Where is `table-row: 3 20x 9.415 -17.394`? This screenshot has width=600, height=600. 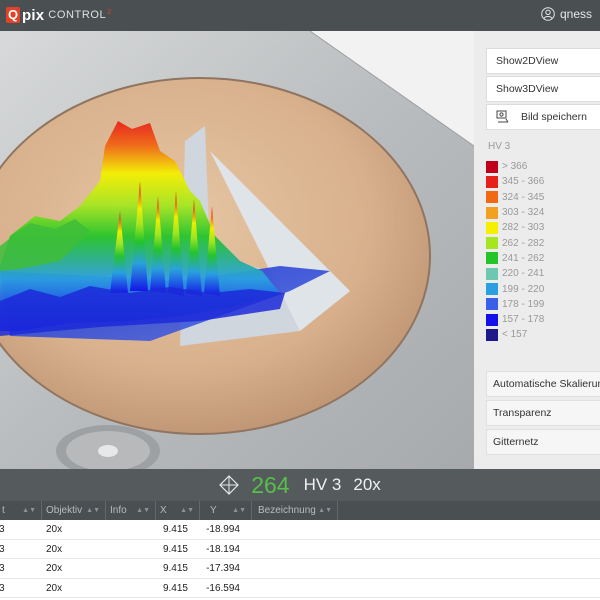
table-row: 3 20x 9.415 -17.394 is located at coordinates (300, 569).